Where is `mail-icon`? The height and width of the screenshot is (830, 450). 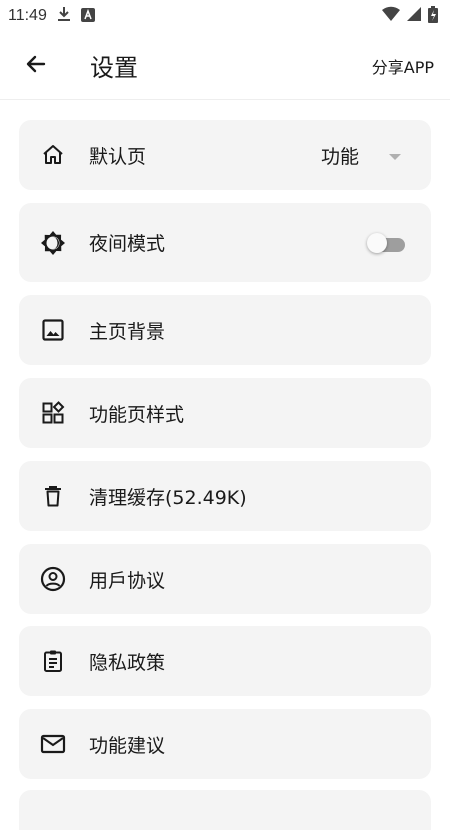
mail-icon is located at coordinates (53, 744).